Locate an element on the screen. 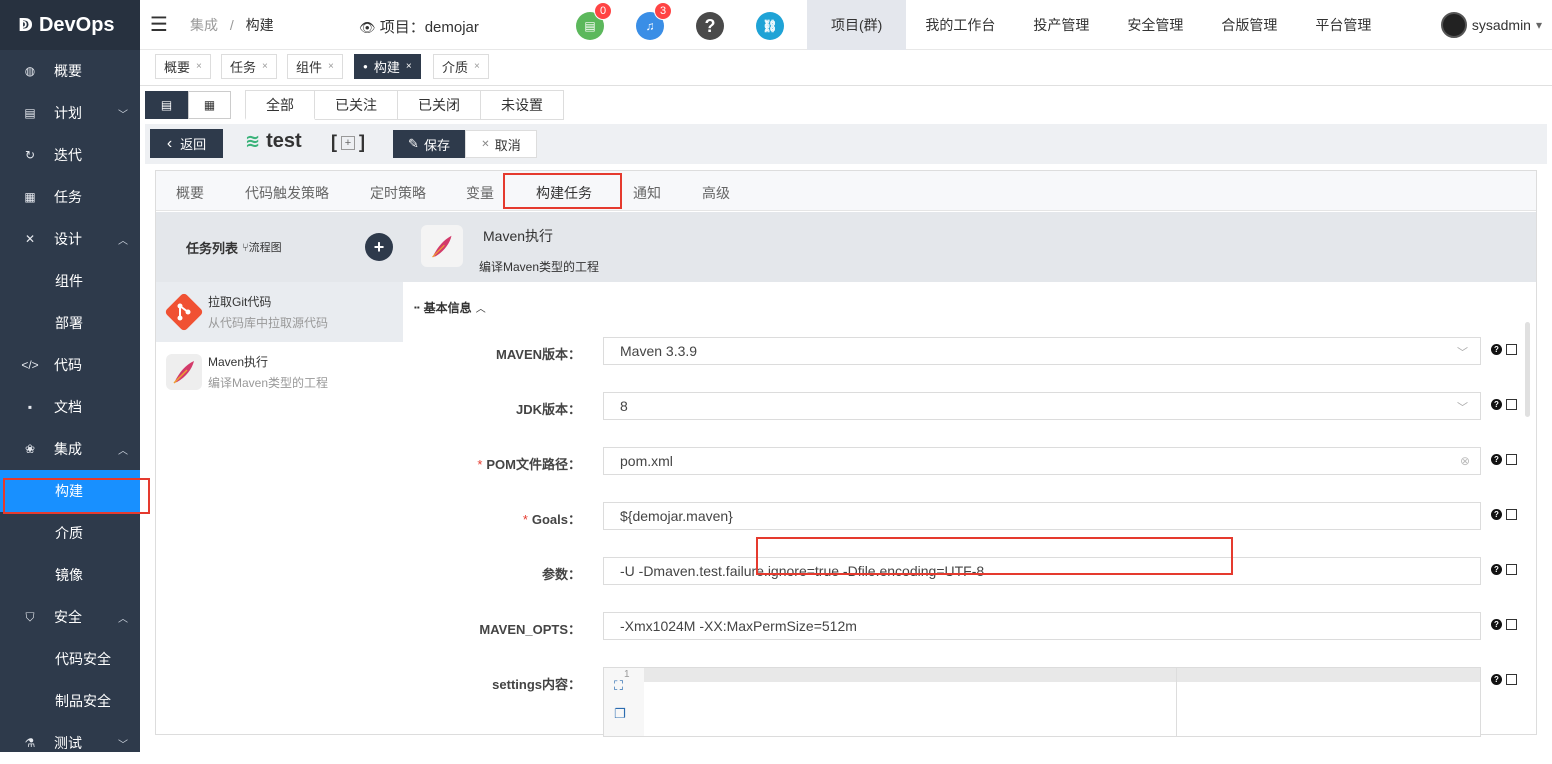 The width and height of the screenshot is (1552, 764). page-tab: 介质 × is located at coordinates (461, 66).